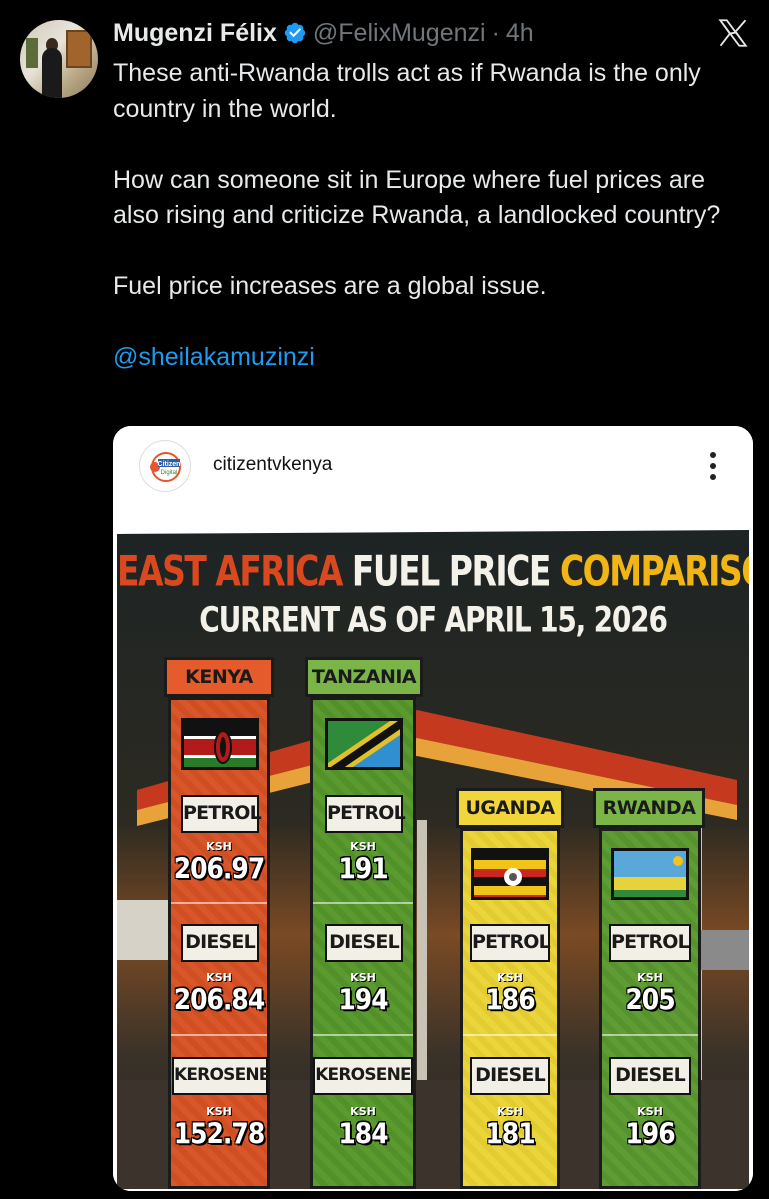 Image resolution: width=769 pixels, height=1199 pixels. I want to click on price-value: 184, so click(363, 1133).